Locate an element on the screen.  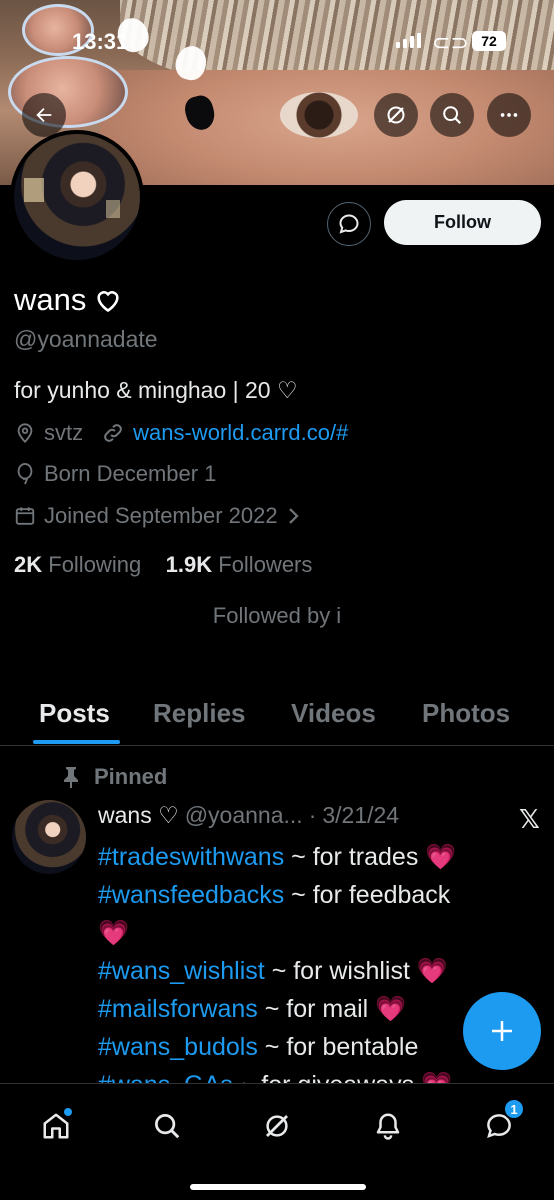
profile-meta-birthday: Born December 1 is located at coordinates (115, 474).